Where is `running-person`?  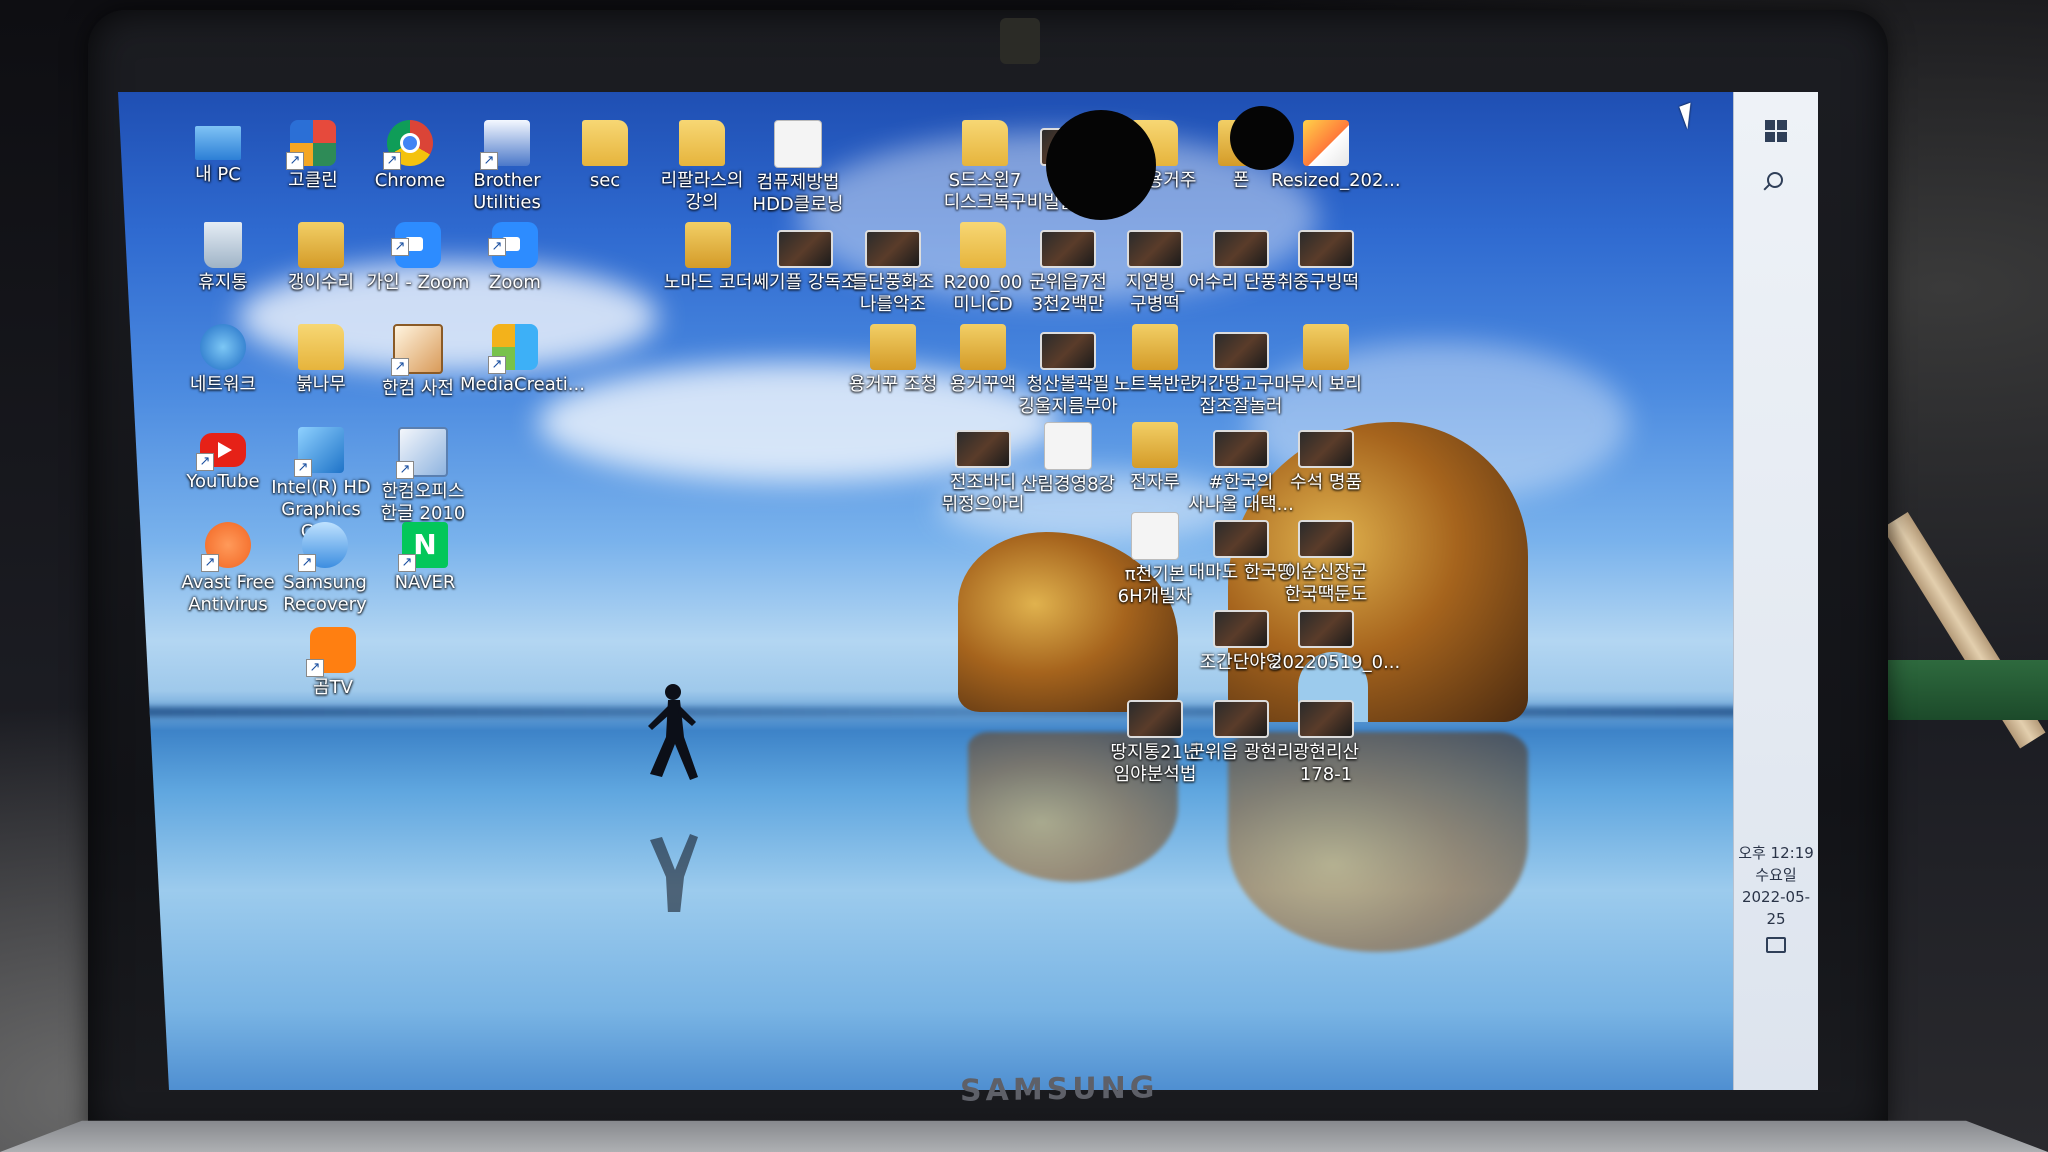
running-person is located at coordinates (673, 798).